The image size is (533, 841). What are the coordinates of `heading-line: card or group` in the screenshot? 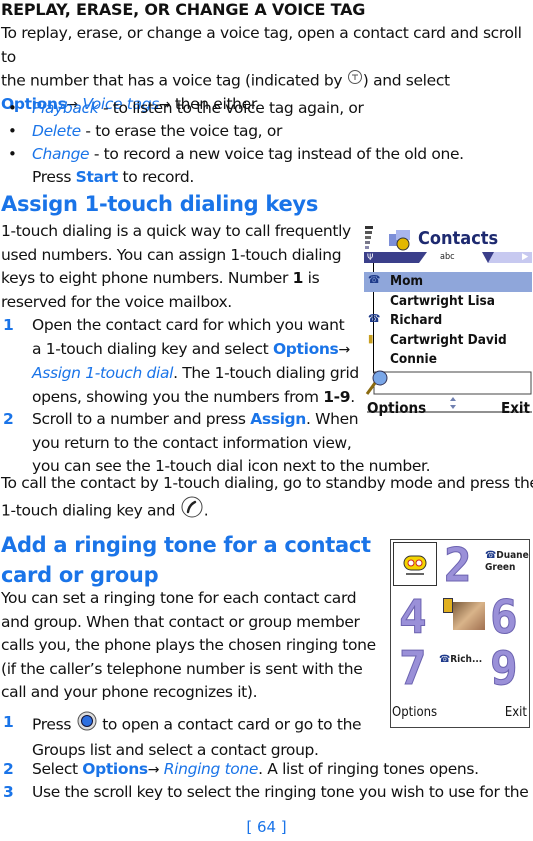 It's located at (80, 575).